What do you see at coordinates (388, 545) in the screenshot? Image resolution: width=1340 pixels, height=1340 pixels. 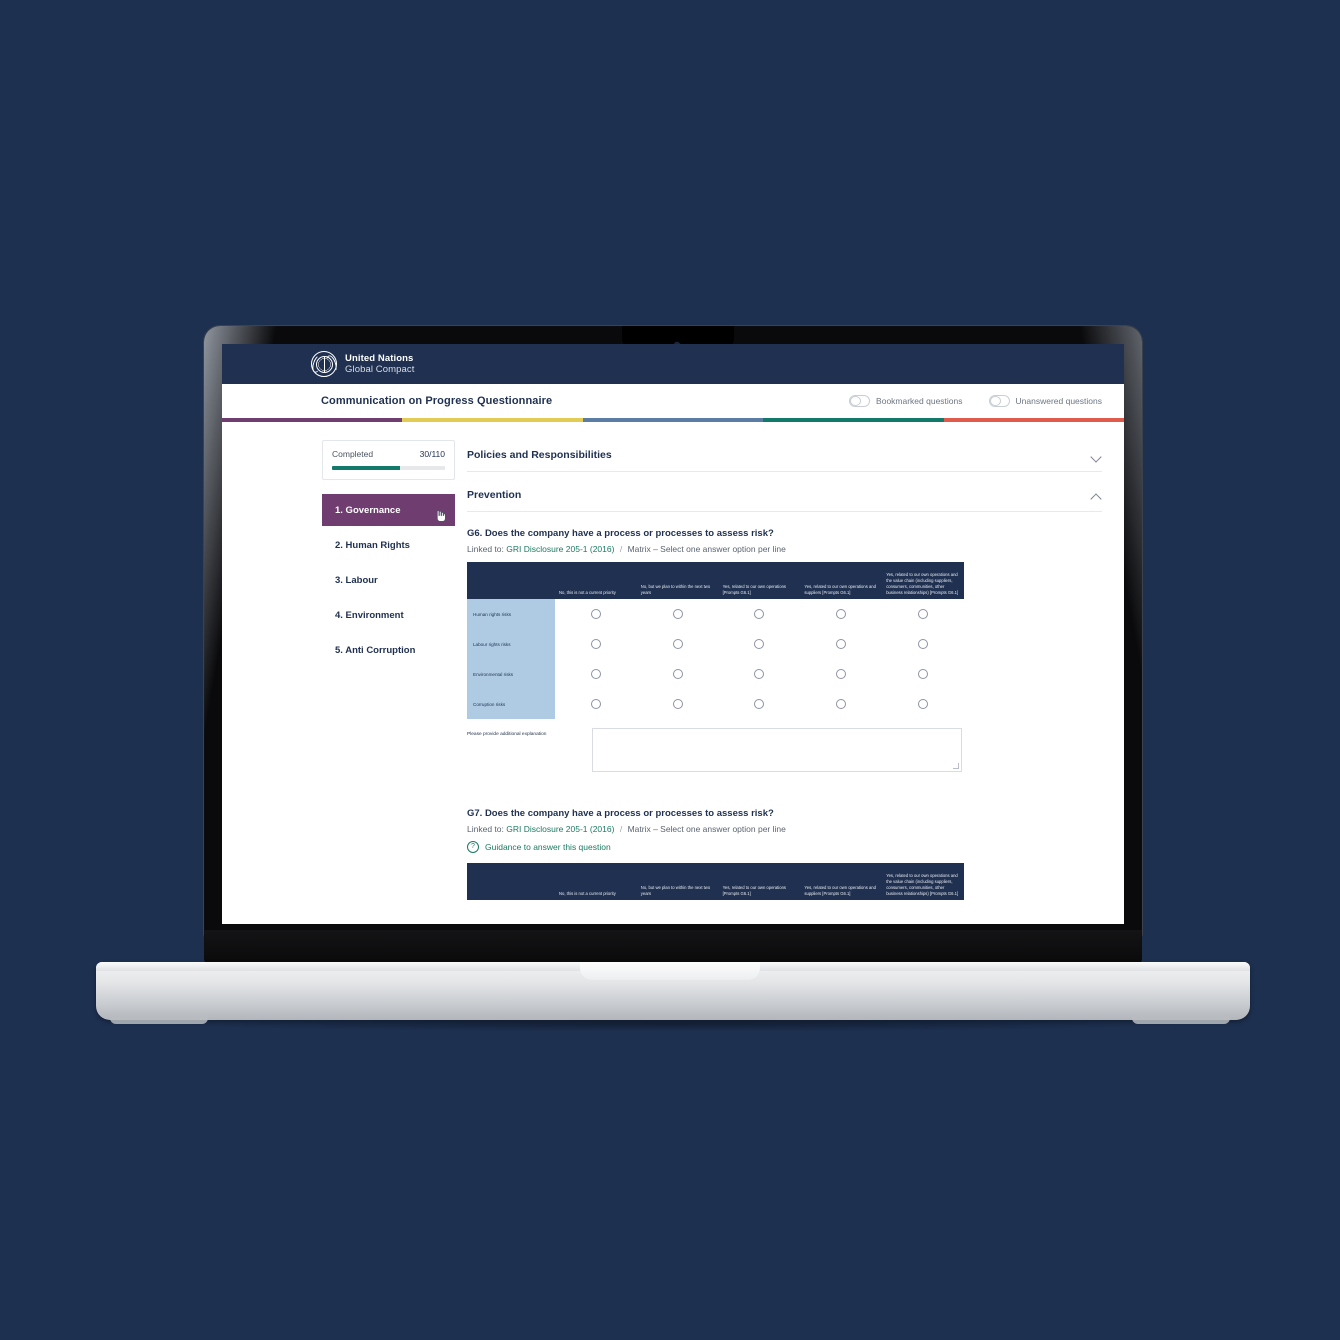 I see `sidebar-item-human-rights: 2. Human Rights` at bounding box center [388, 545].